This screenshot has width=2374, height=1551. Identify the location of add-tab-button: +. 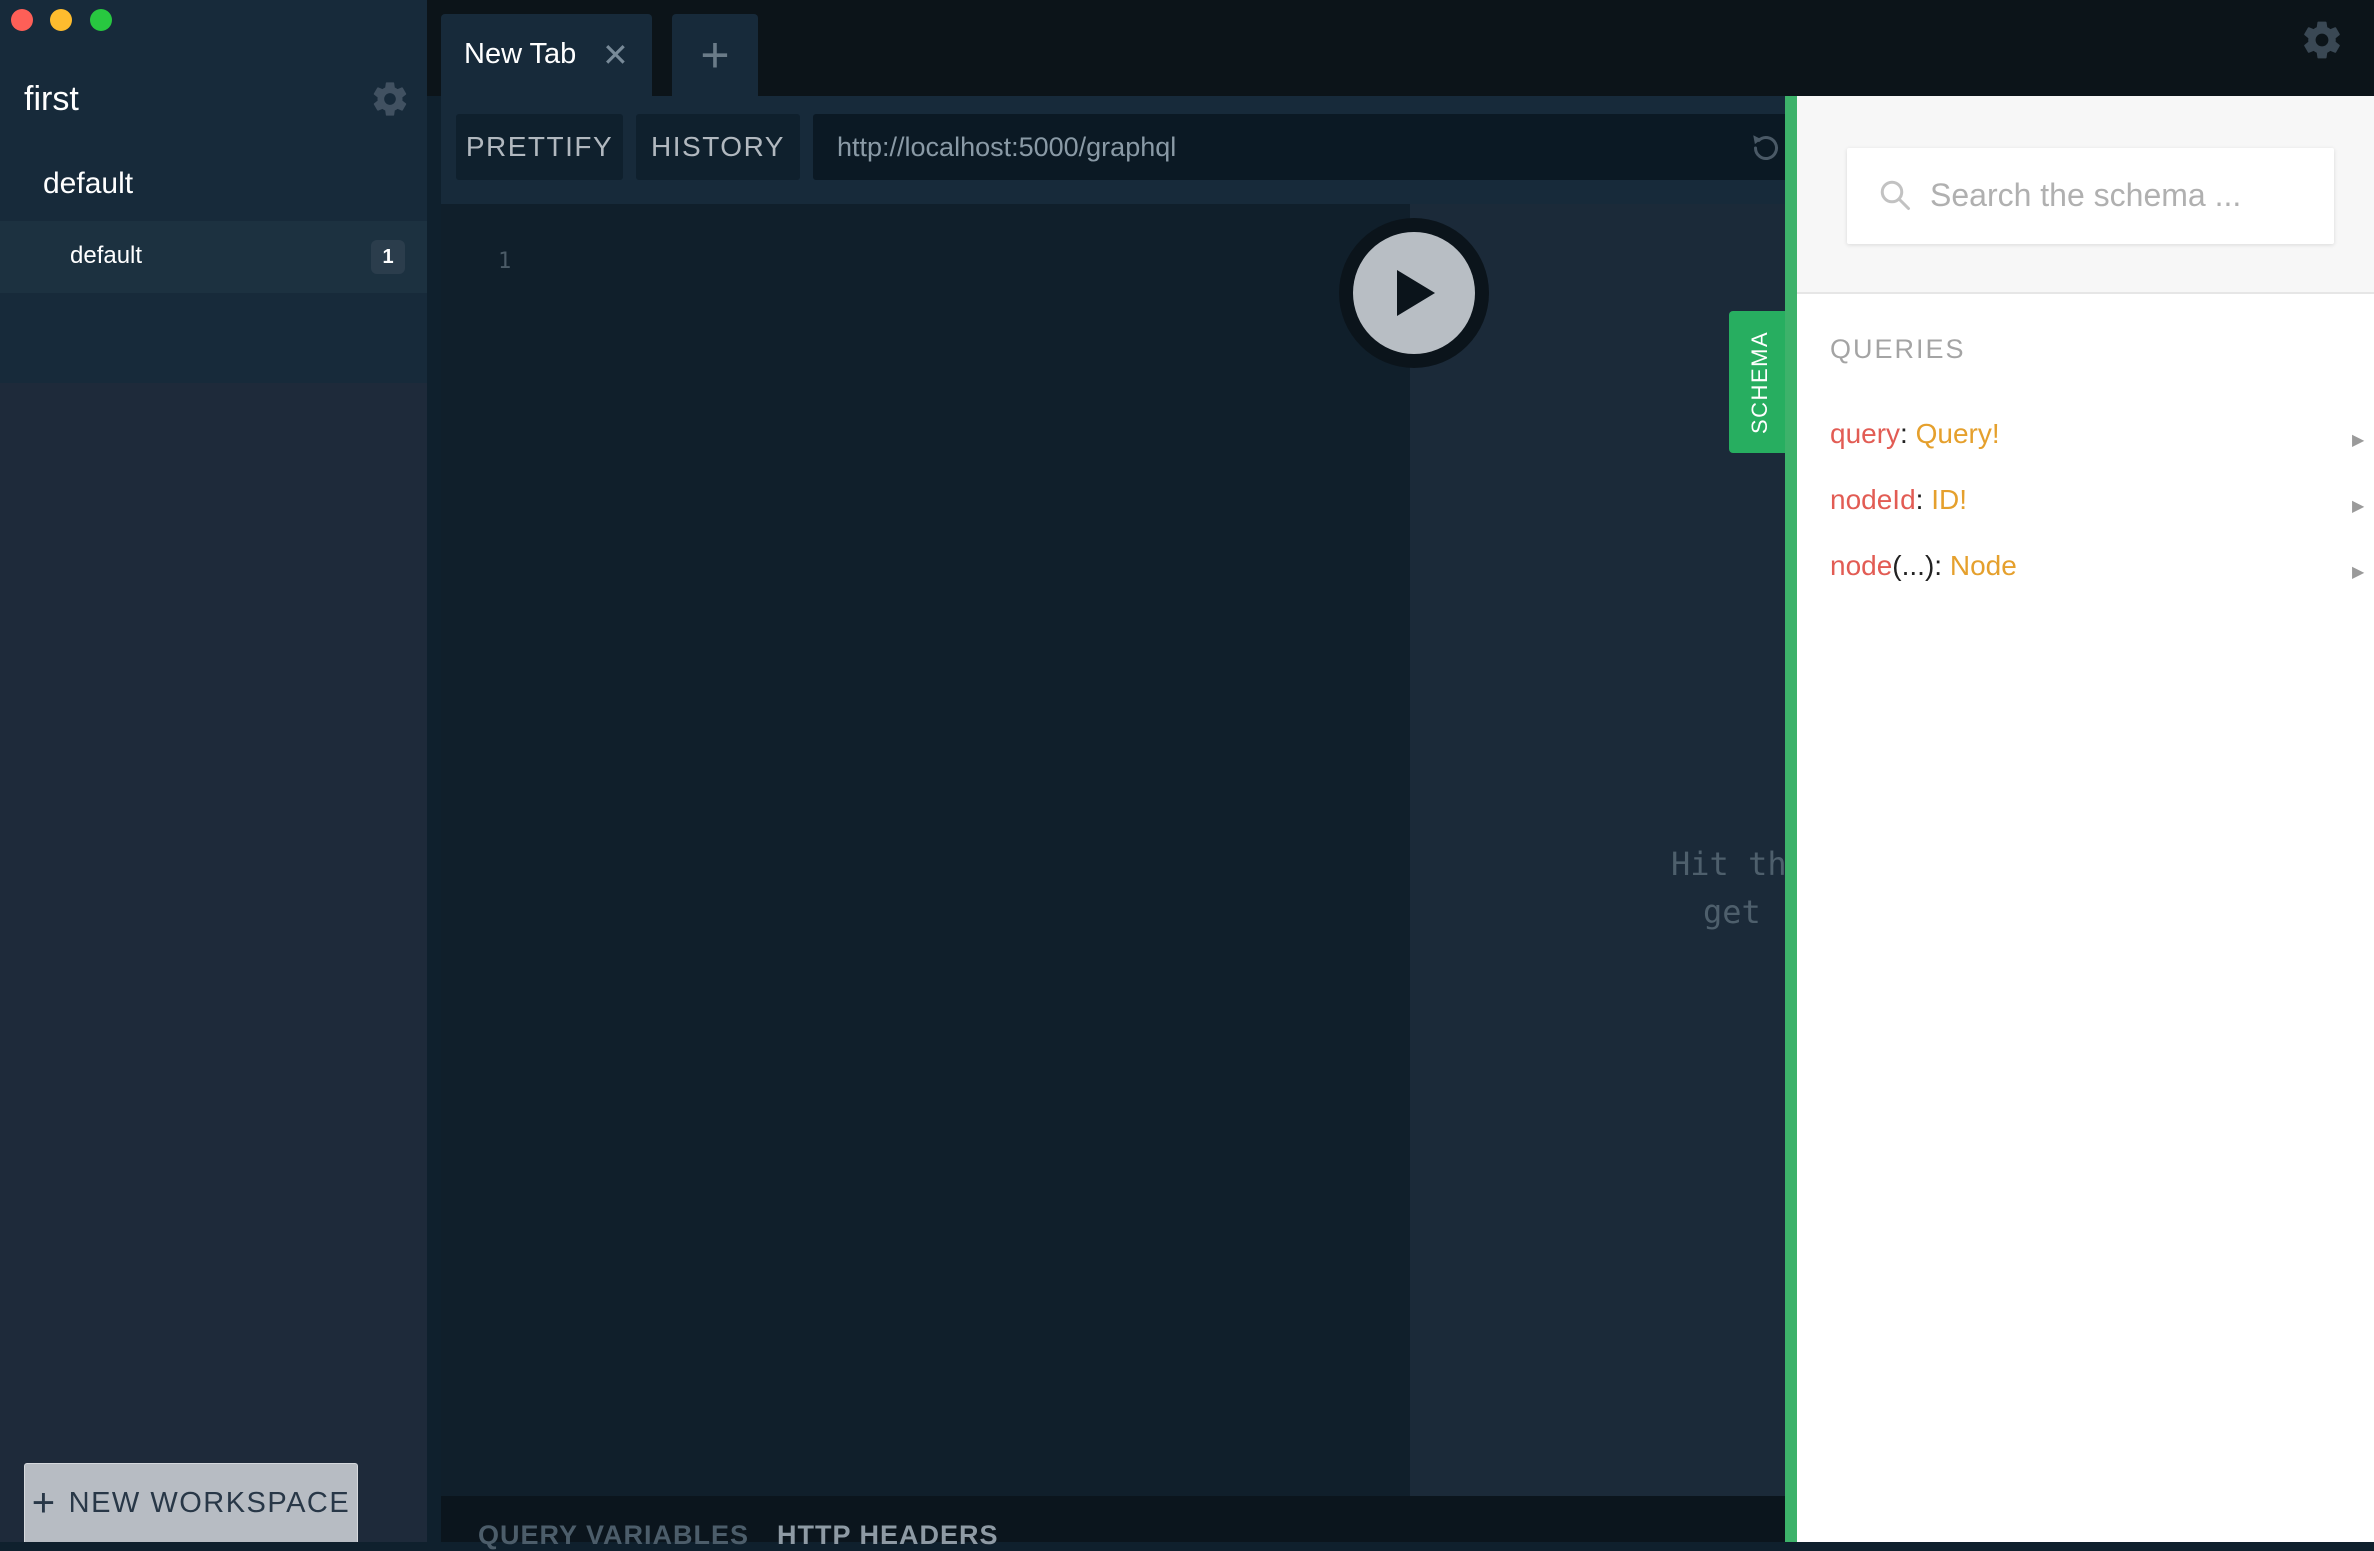
(715, 55).